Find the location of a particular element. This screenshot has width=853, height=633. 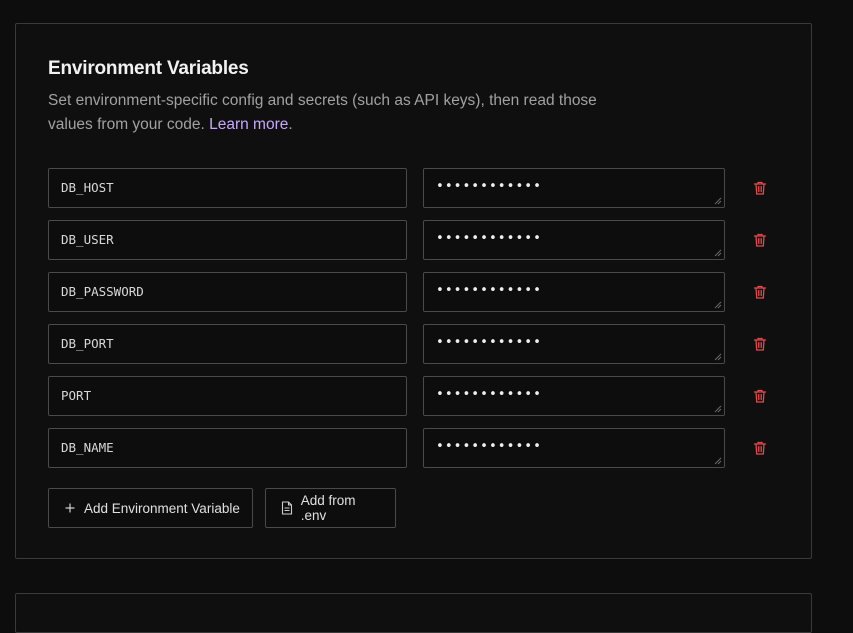

add-environment-variable-button: Add Environment Variable is located at coordinates (150, 508).